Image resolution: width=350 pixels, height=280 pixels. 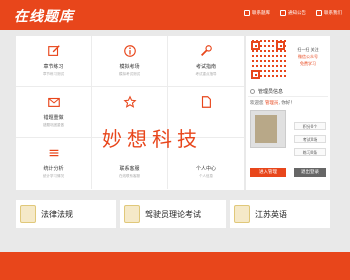 I want to click on points-badge: 积分0个, so click(x=310, y=126).